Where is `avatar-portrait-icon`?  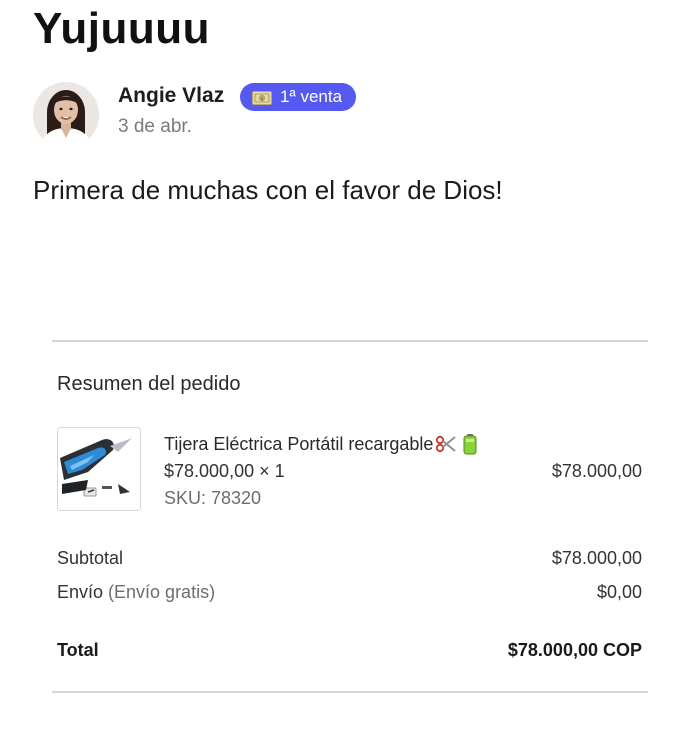
avatar-portrait-icon is located at coordinates (66, 115).